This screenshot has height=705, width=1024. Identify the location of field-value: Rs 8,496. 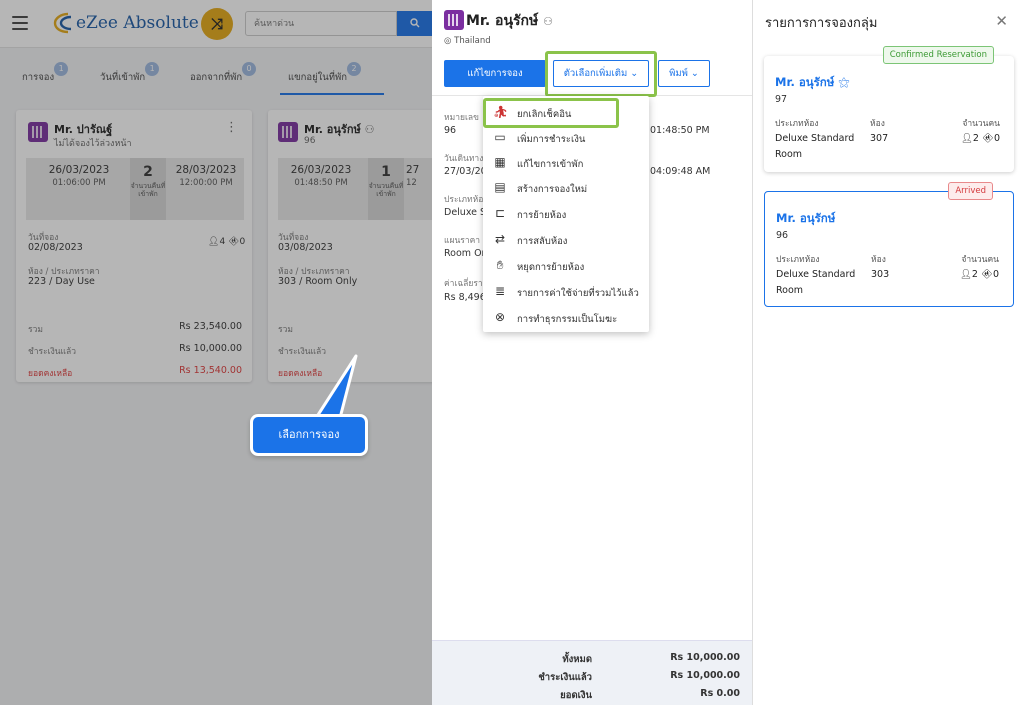
(465, 297).